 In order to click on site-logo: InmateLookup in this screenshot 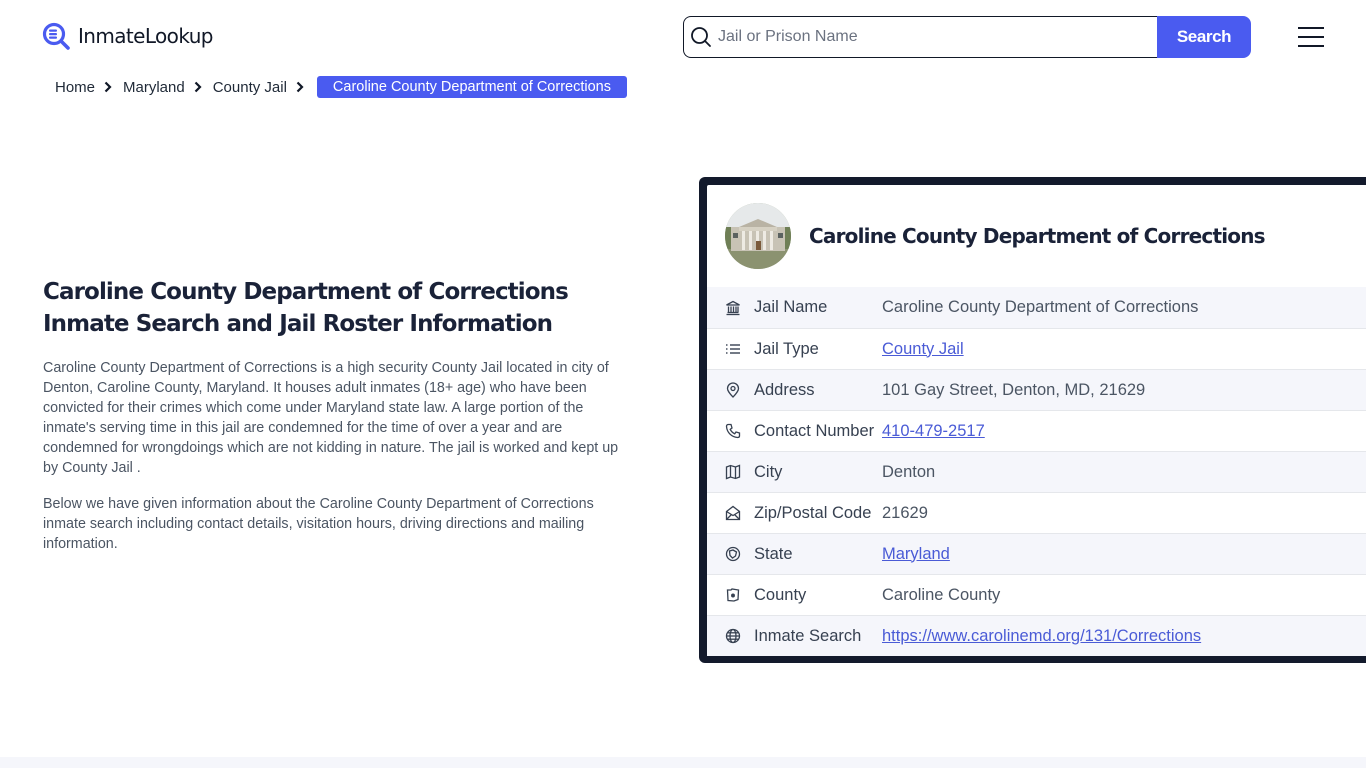, I will do `click(127, 36)`.